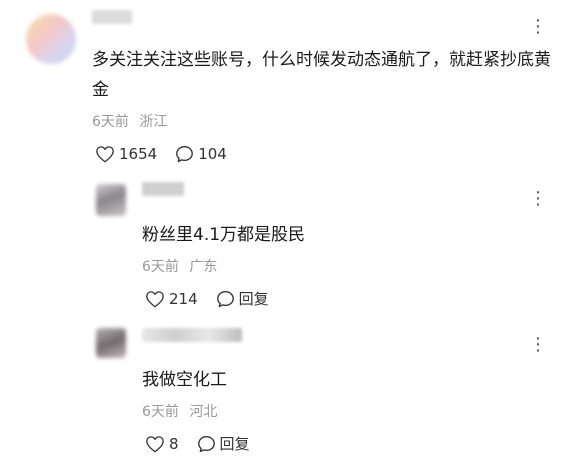  What do you see at coordinates (153, 122) in the screenshot?
I see `comment-location: 浙江` at bounding box center [153, 122].